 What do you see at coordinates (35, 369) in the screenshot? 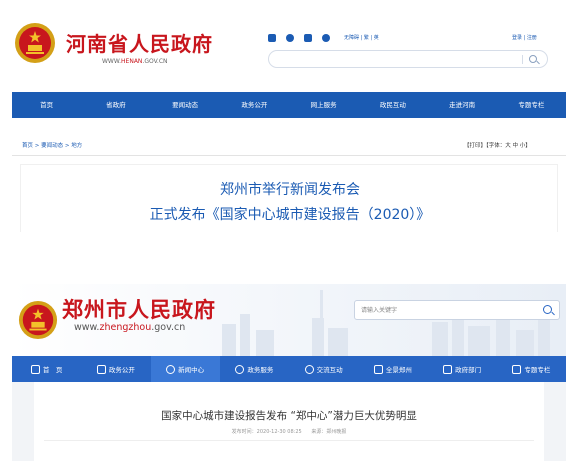
I see `home-icon` at bounding box center [35, 369].